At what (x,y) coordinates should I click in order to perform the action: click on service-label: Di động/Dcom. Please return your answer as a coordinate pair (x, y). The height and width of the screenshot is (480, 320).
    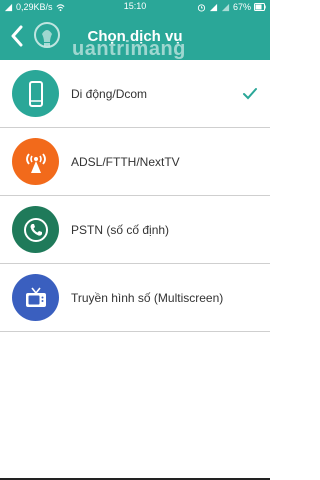
    Looking at the image, I should click on (109, 93).